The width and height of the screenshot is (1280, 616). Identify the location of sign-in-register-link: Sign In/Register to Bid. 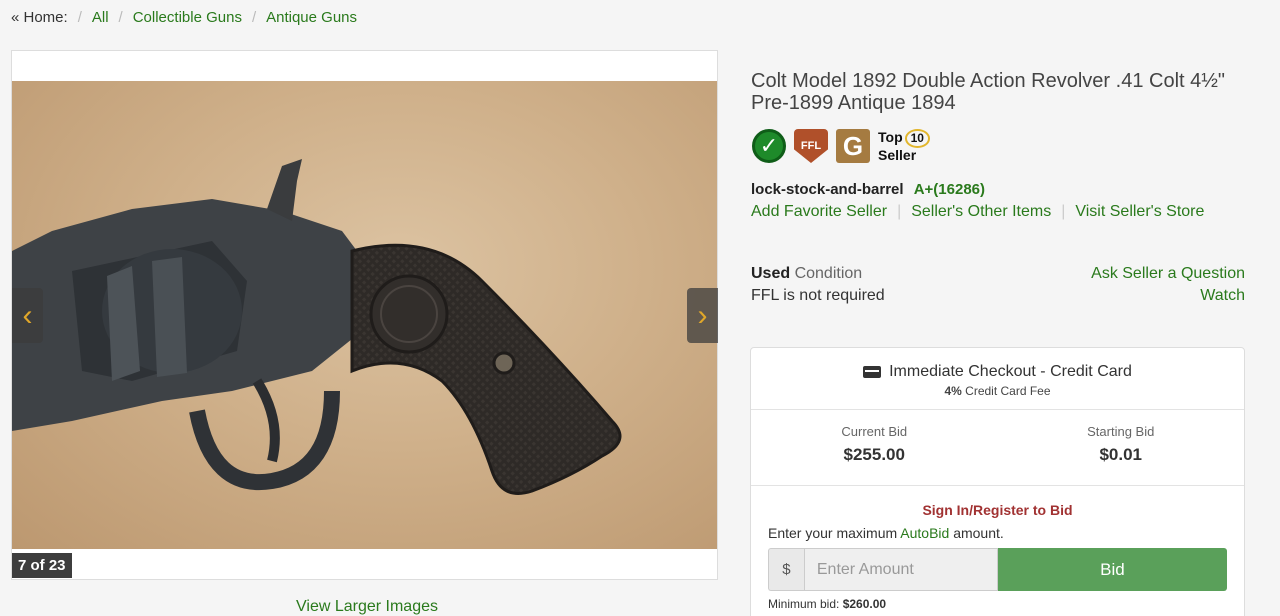
(997, 510).